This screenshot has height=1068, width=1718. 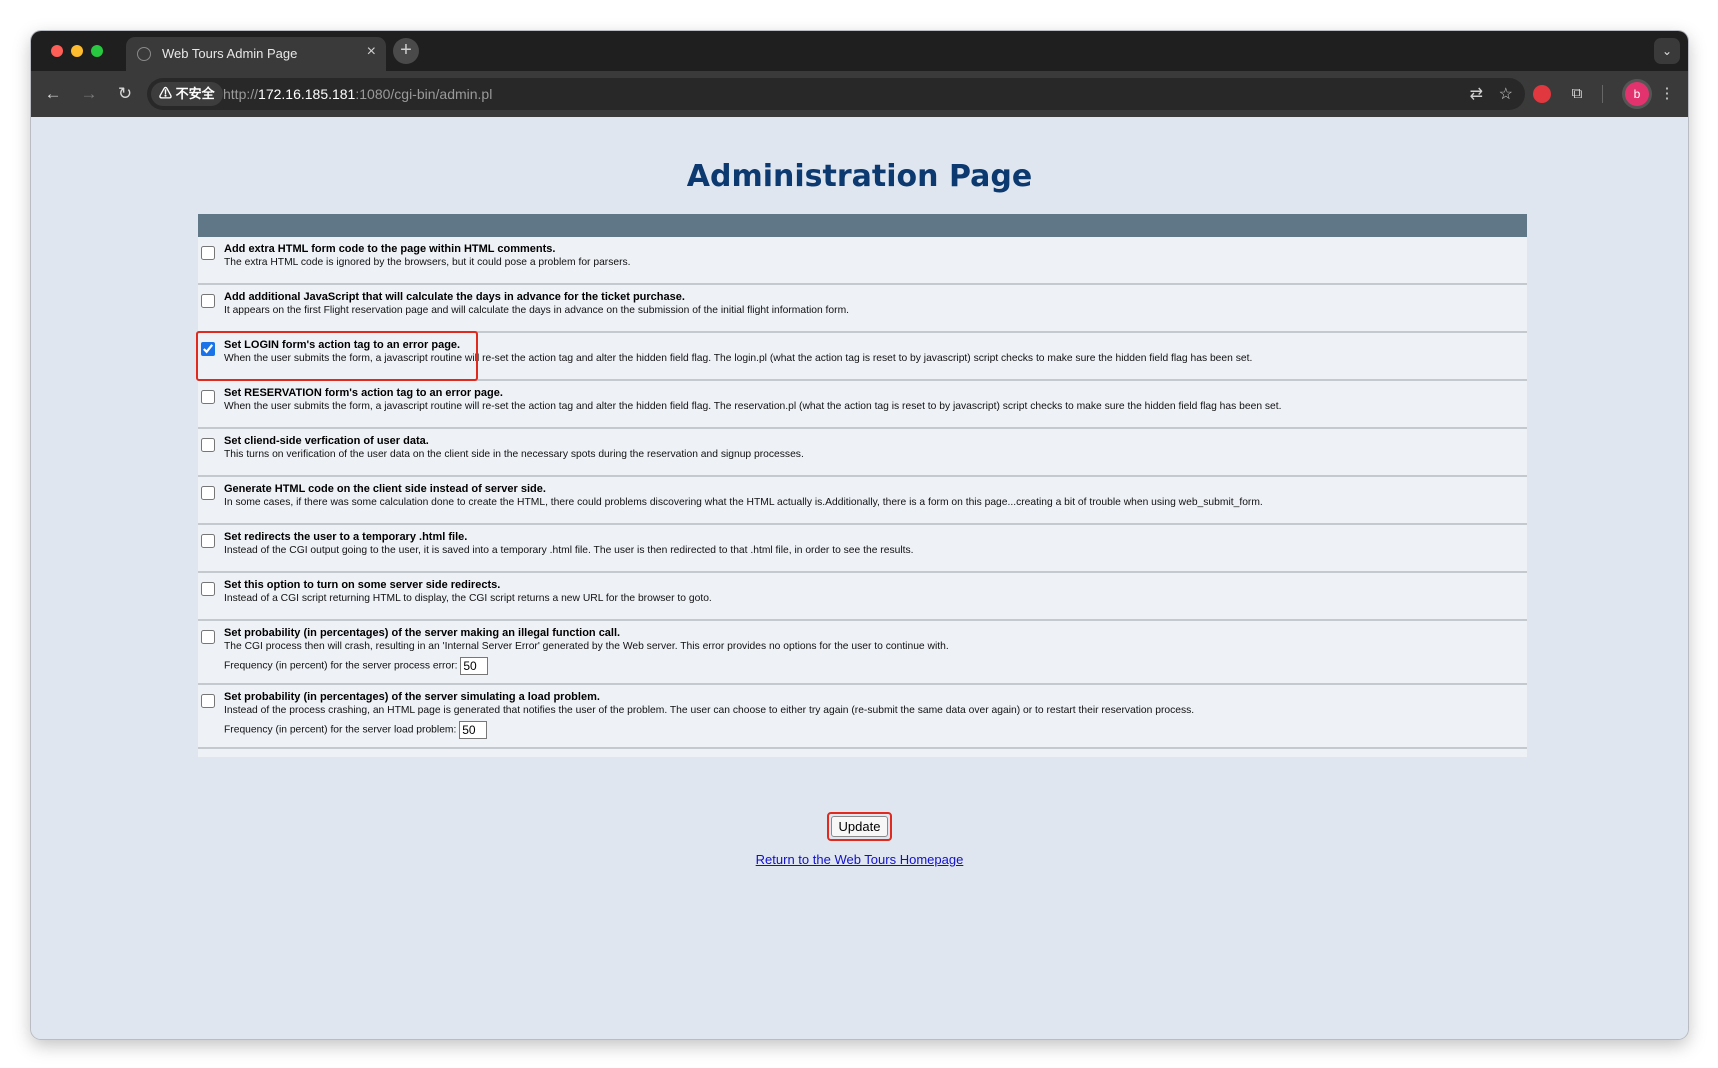 What do you see at coordinates (230, 53) in the screenshot?
I see `tab-title: Web Tours Admin Page` at bounding box center [230, 53].